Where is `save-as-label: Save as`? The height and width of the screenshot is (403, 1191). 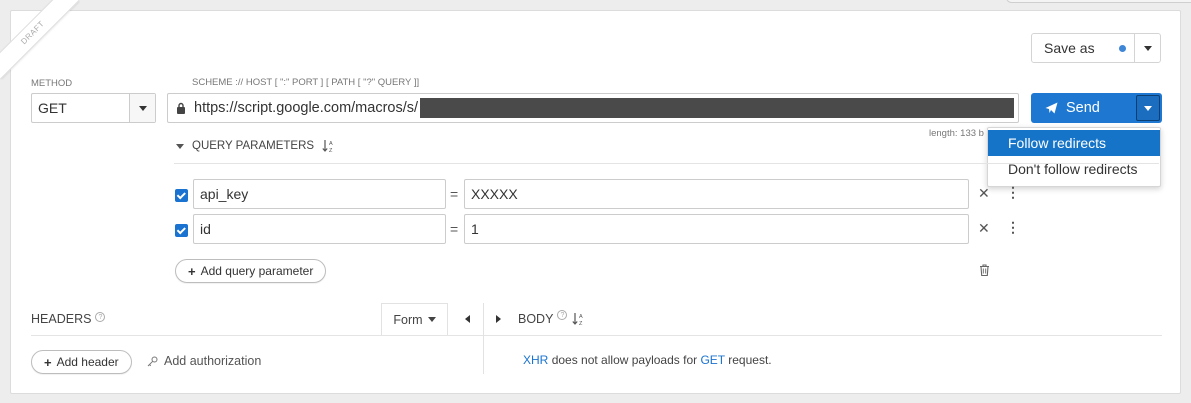 save-as-label: Save as is located at coordinates (1069, 48).